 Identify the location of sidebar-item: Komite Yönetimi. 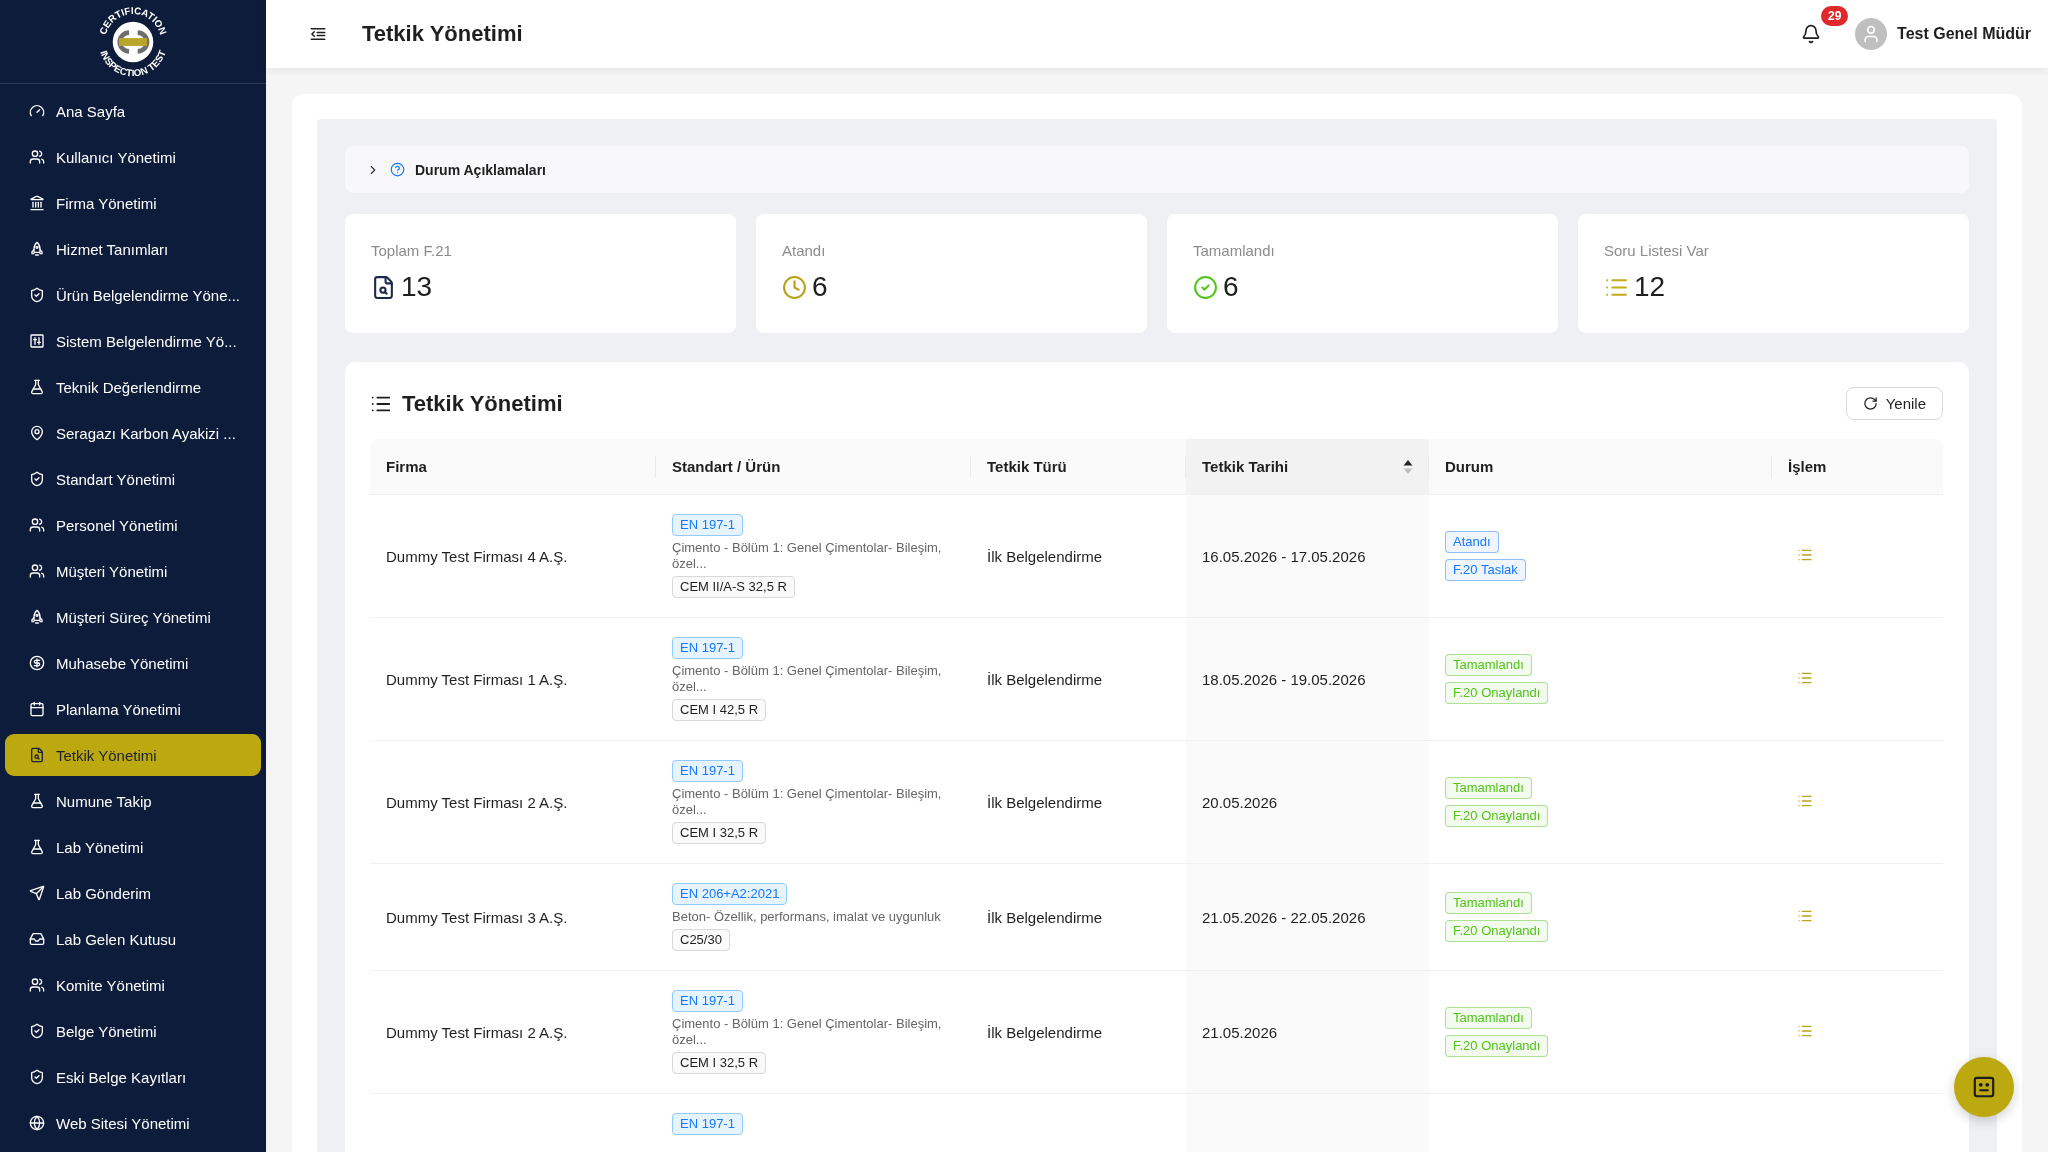
(133, 985).